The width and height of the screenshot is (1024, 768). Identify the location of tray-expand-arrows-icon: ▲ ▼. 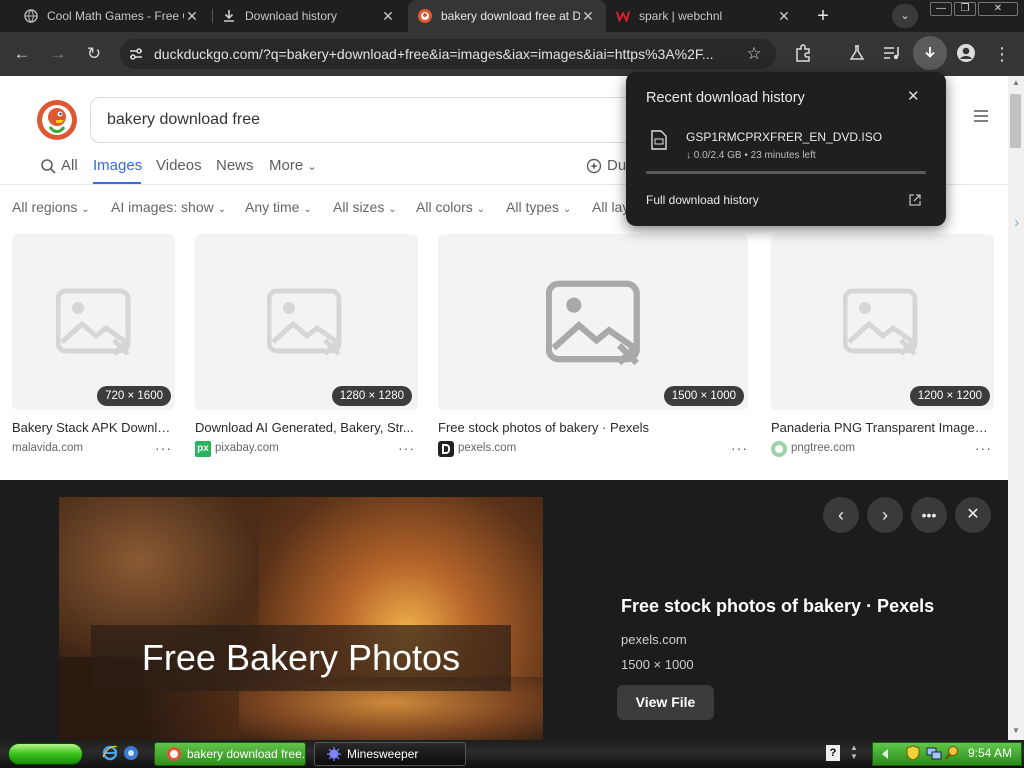
(854, 752).